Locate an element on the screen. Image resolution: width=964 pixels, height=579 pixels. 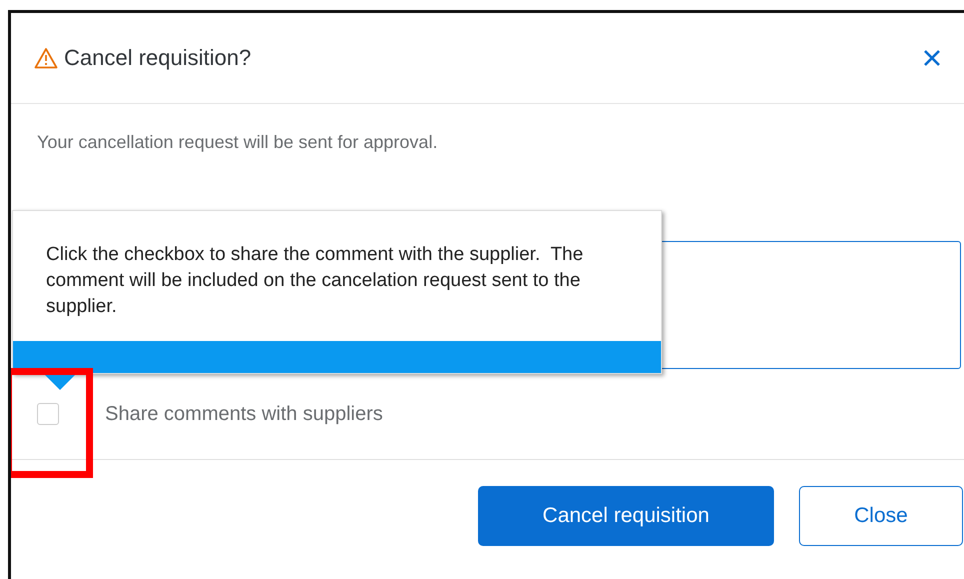
close-icon is located at coordinates (932, 58).